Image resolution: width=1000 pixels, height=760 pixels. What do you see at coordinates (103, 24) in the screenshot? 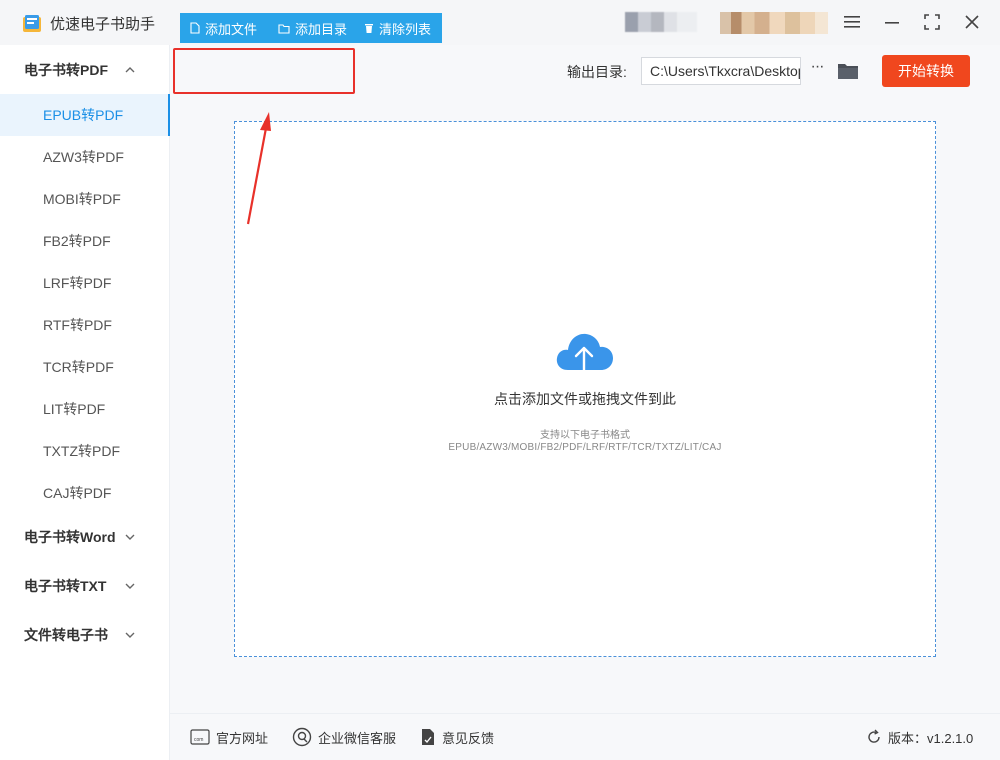
I see `app-title: 优速电子书助手` at bounding box center [103, 24].